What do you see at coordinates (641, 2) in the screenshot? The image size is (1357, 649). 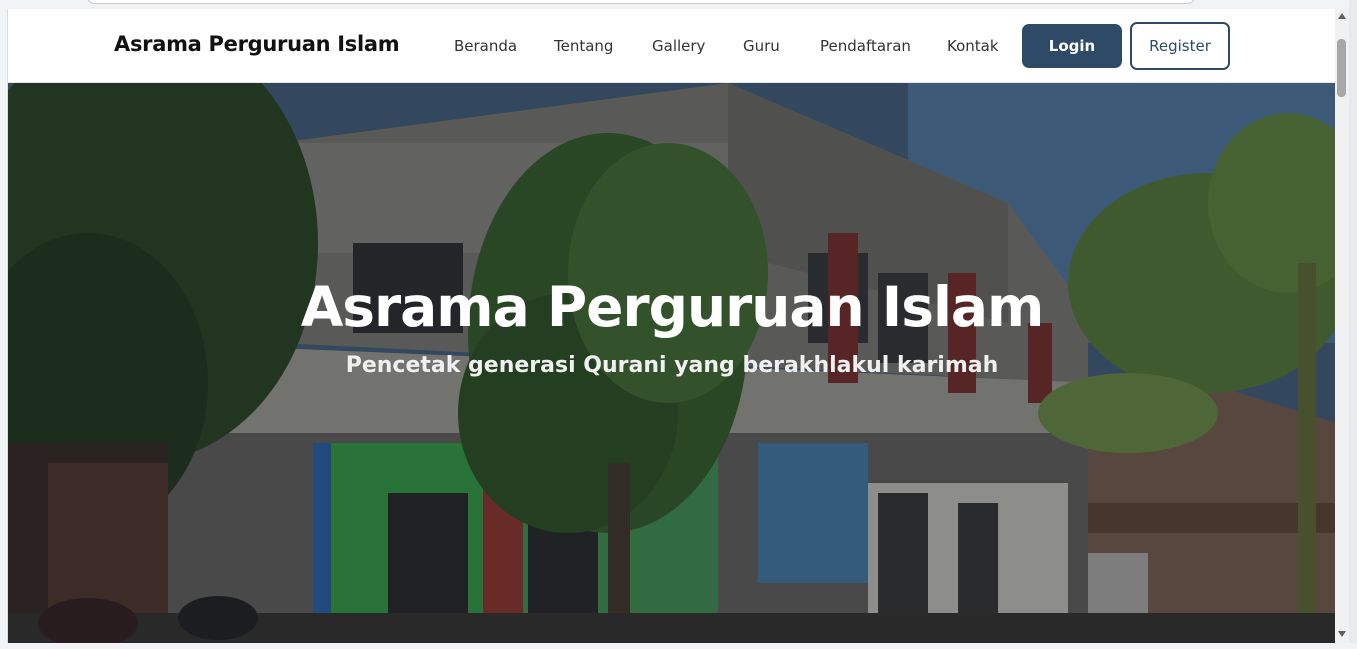 I see `address-bar` at bounding box center [641, 2].